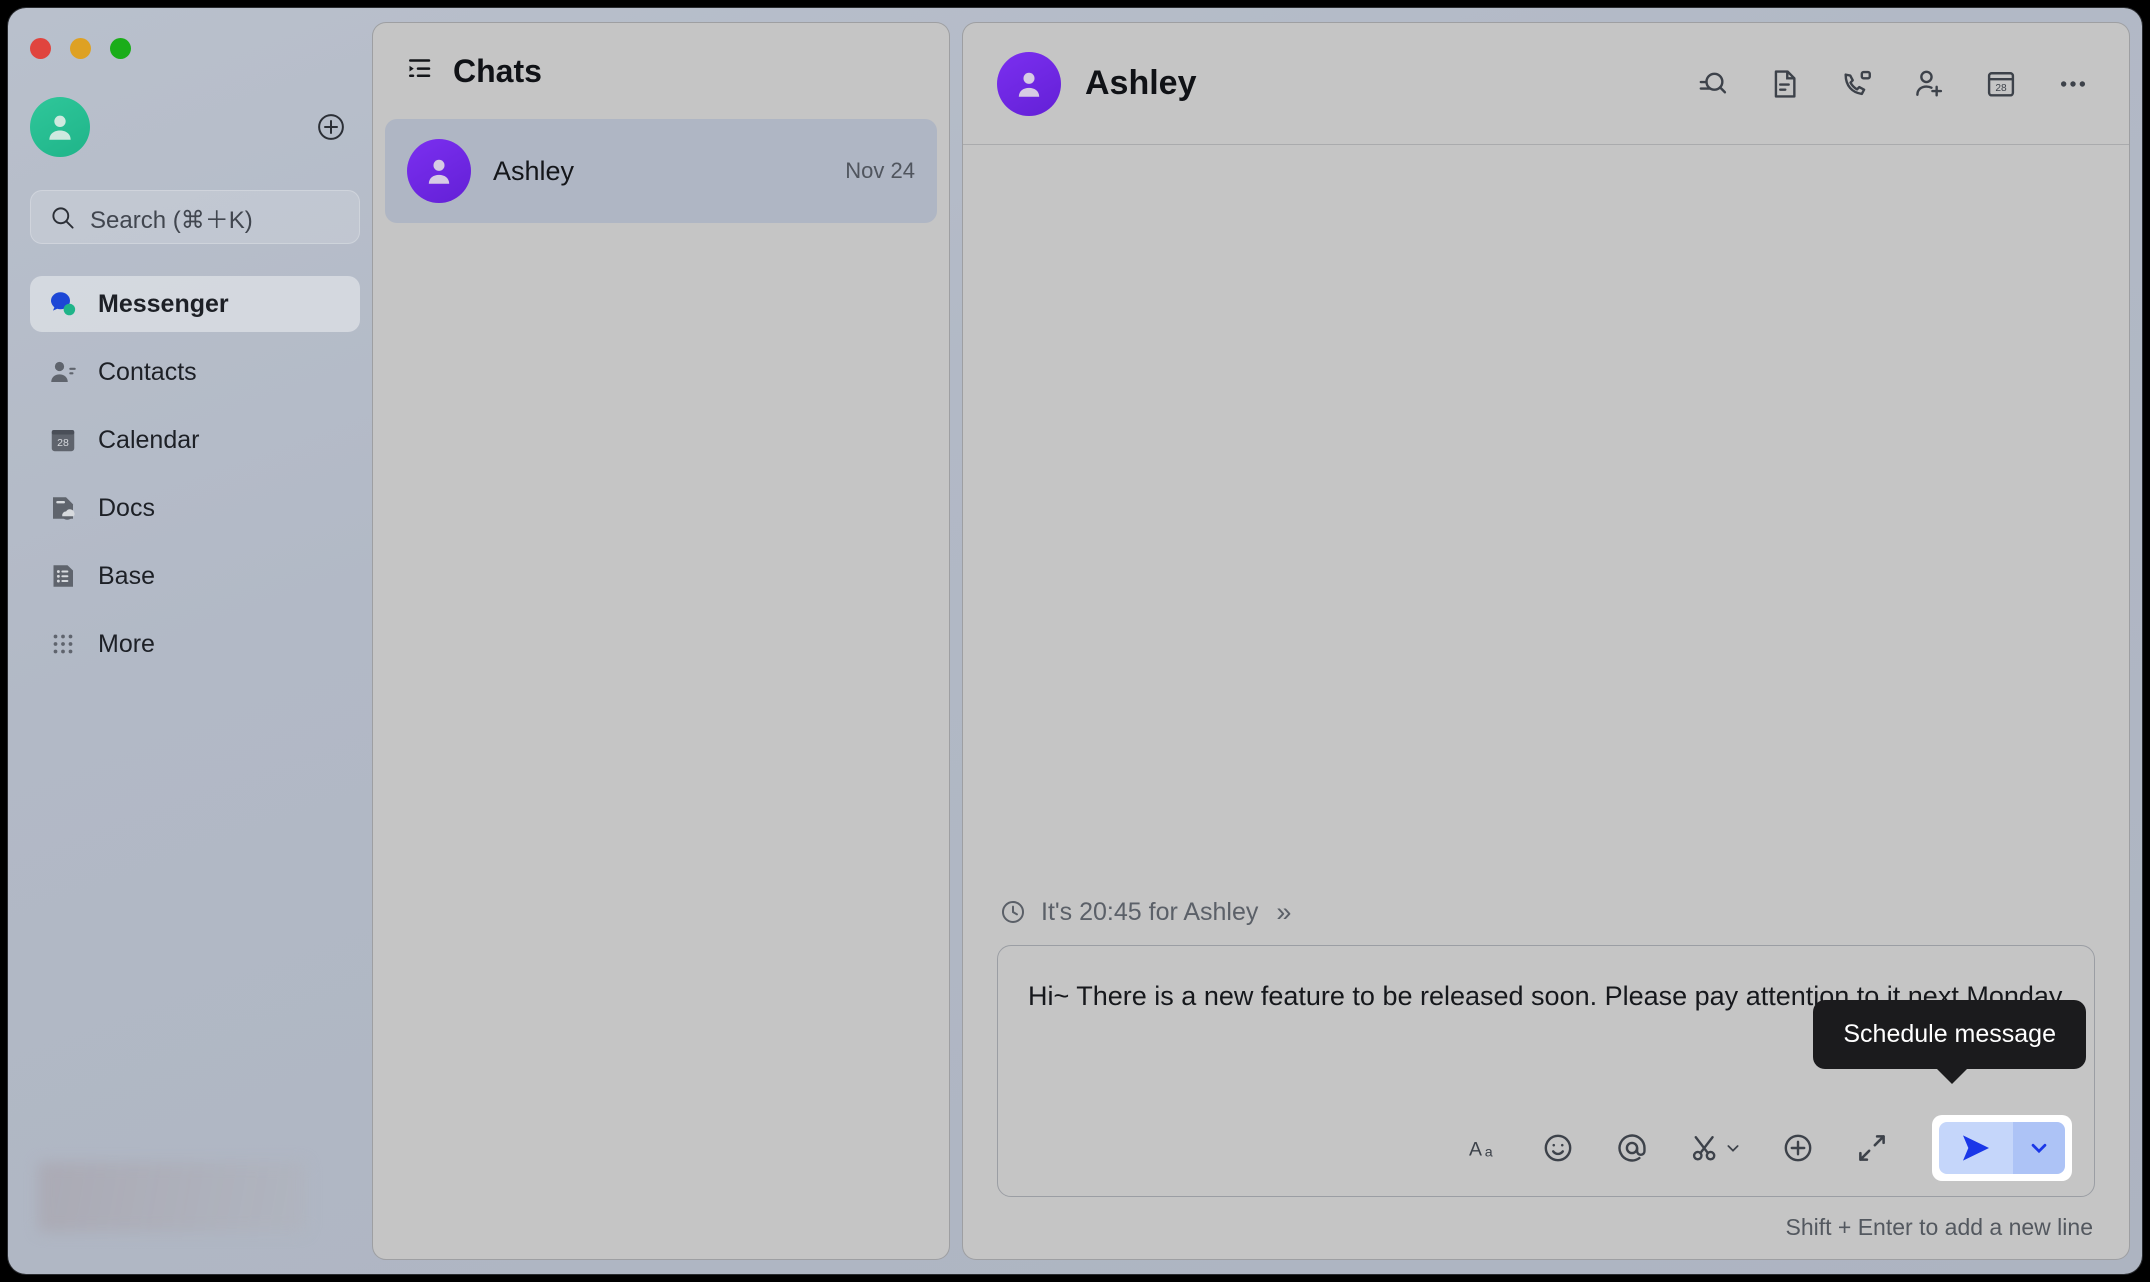 The width and height of the screenshot is (2150, 1282). Describe the element at coordinates (1548, 1084) in the screenshot. I see `composer-toolbar: A a Schedule message` at that location.